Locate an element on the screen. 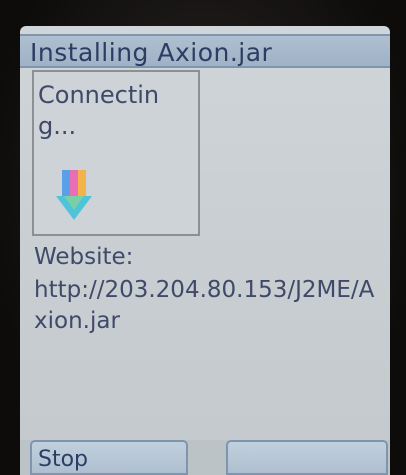 Image resolution: width=406 pixels, height=475 pixels. title-bar: Installing Axion.jar is located at coordinates (205, 51).